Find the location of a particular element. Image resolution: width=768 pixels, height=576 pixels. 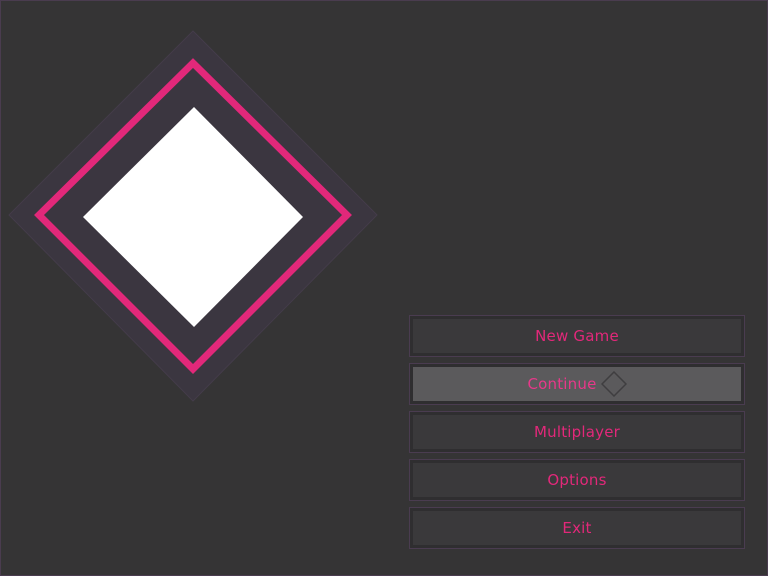

options-label: Options is located at coordinates (577, 480).